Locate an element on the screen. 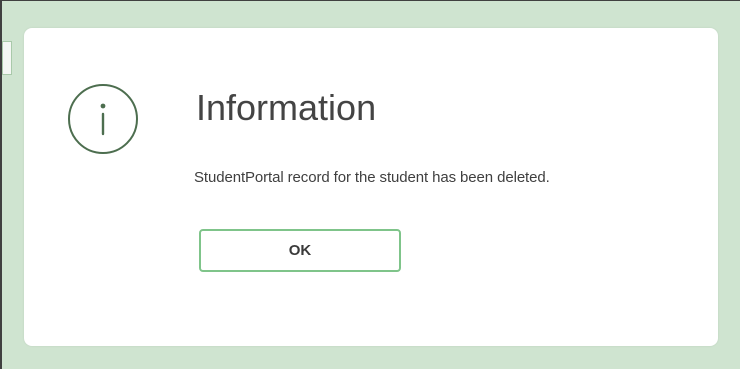 This screenshot has height=369, width=740. info-icon is located at coordinates (103, 119).